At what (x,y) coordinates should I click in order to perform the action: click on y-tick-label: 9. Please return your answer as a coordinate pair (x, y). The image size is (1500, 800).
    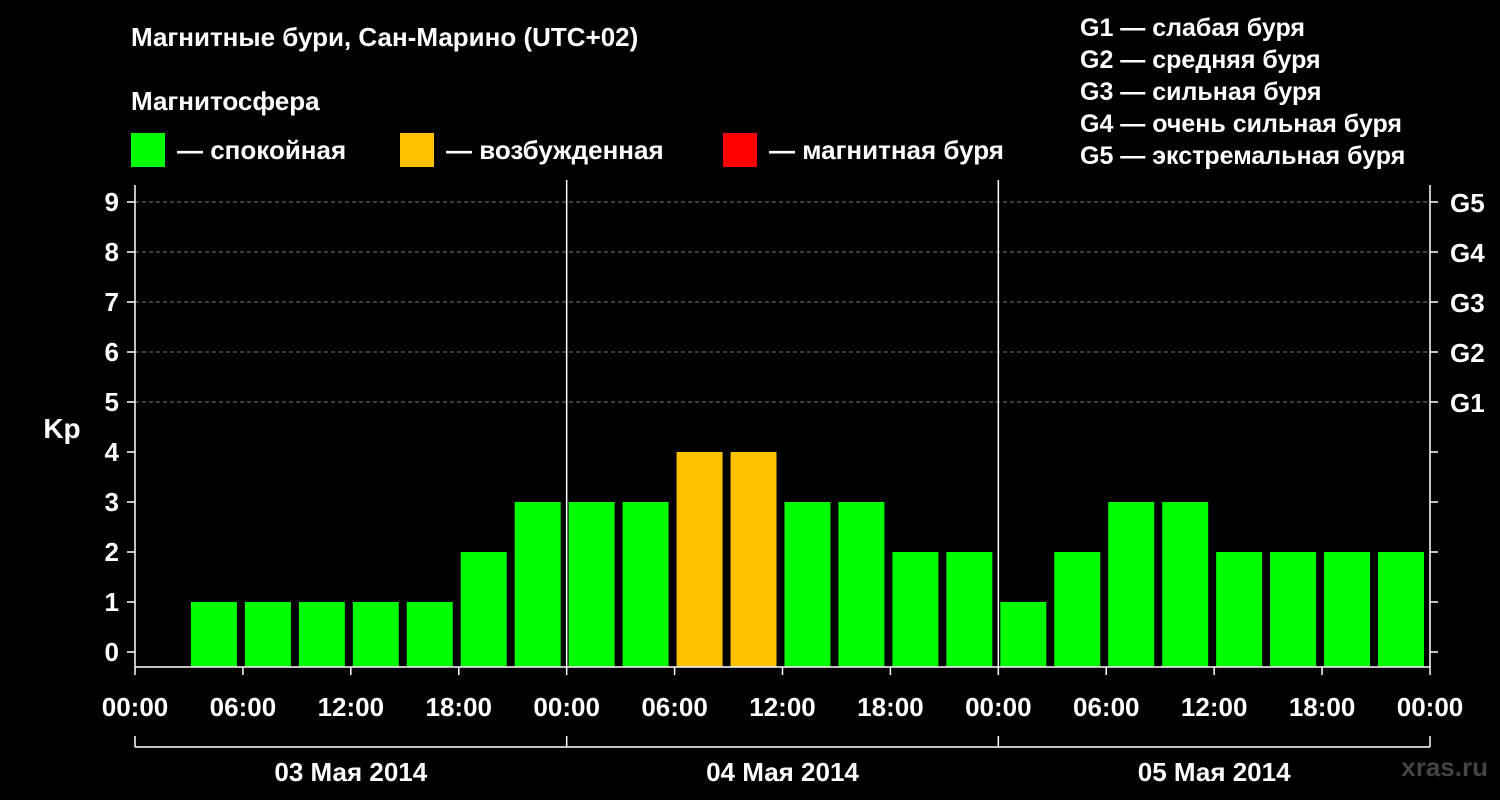
    Looking at the image, I should click on (112, 202).